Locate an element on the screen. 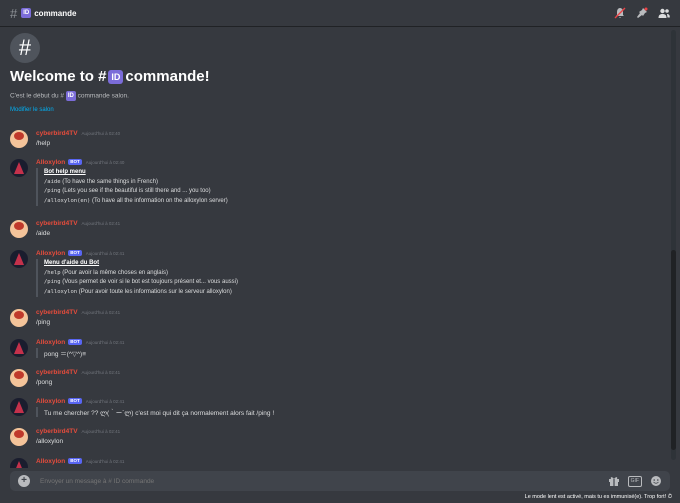 The height and width of the screenshot is (503, 680). gif-icon: GIF is located at coordinates (634, 481).